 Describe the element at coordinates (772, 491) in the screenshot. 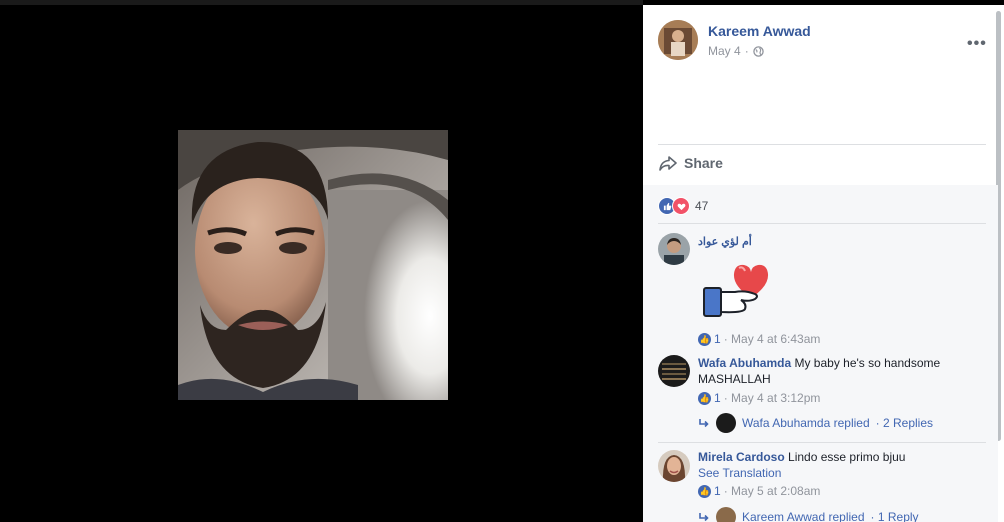

I see `comment-time: · May 5 at 2:08am` at that location.